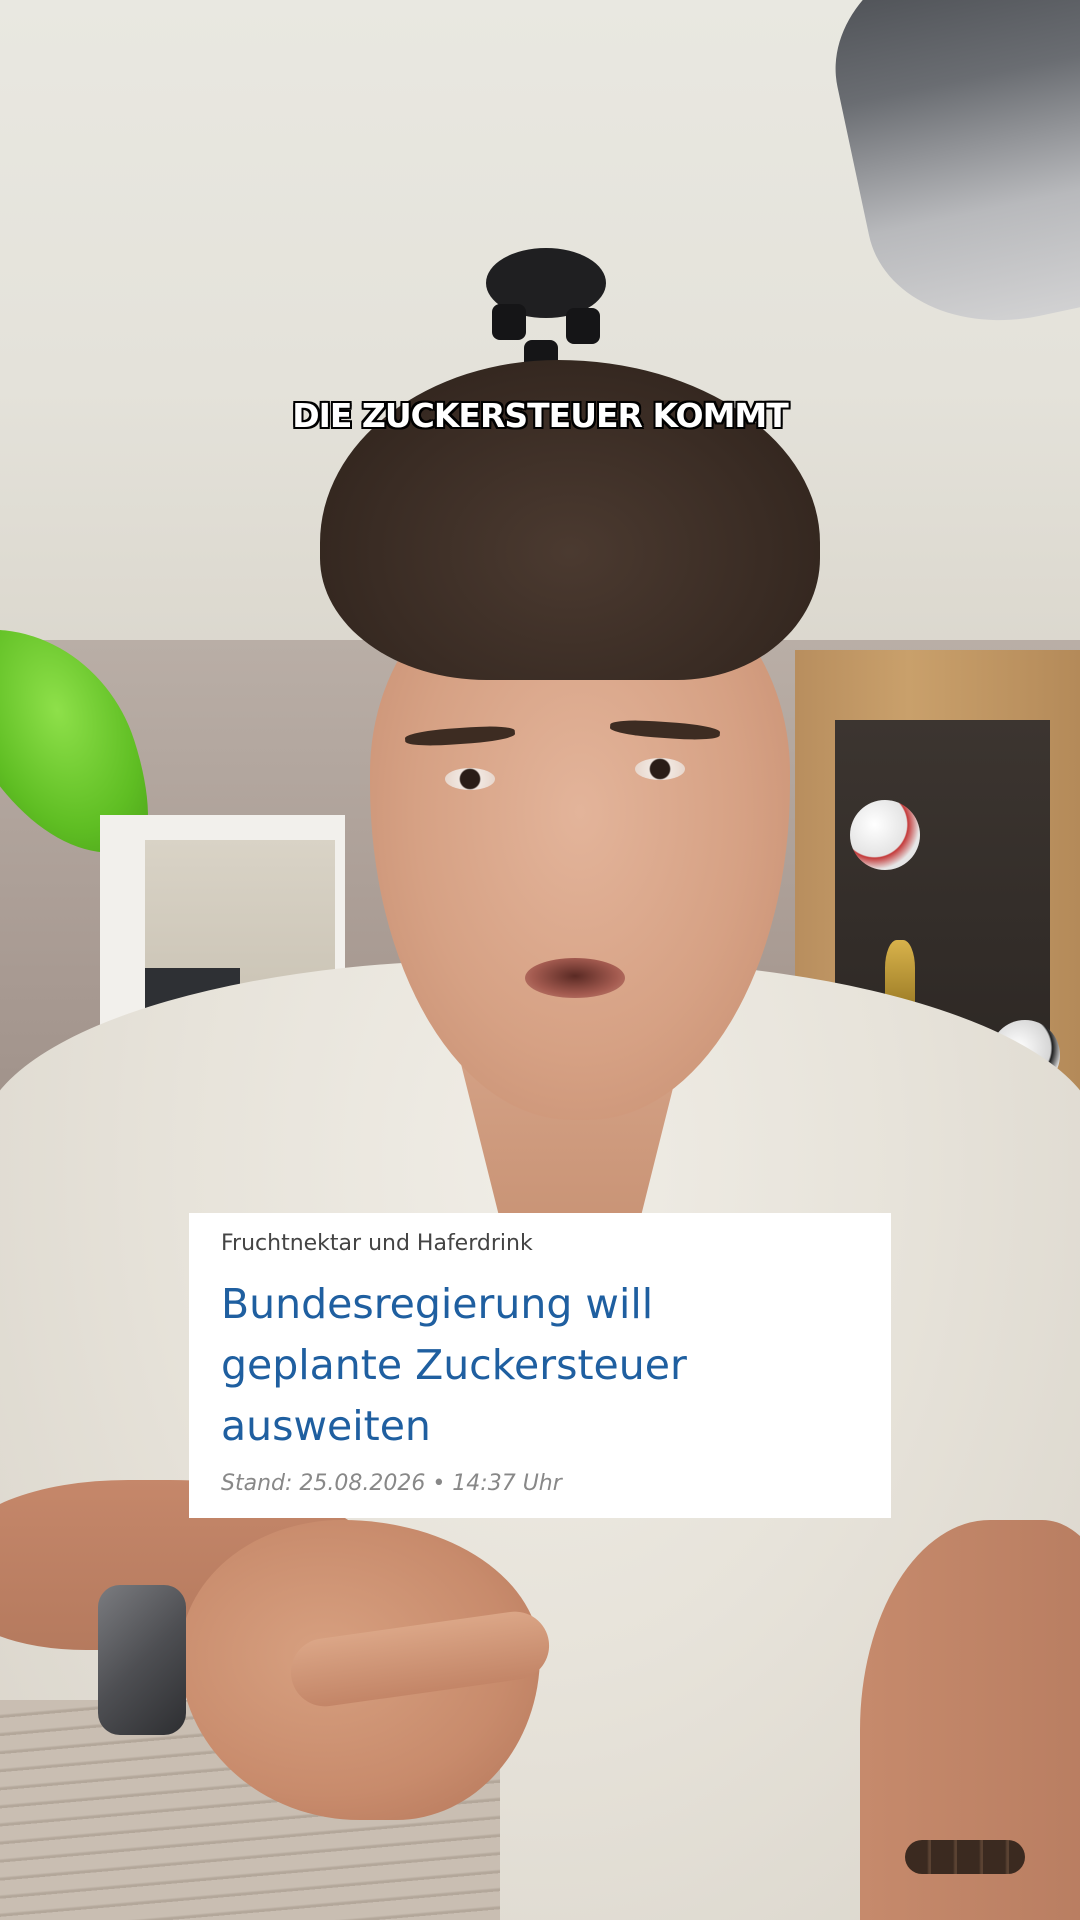 This screenshot has height=1920, width=1080. Describe the element at coordinates (575, 978) in the screenshot. I see `mouth` at that location.